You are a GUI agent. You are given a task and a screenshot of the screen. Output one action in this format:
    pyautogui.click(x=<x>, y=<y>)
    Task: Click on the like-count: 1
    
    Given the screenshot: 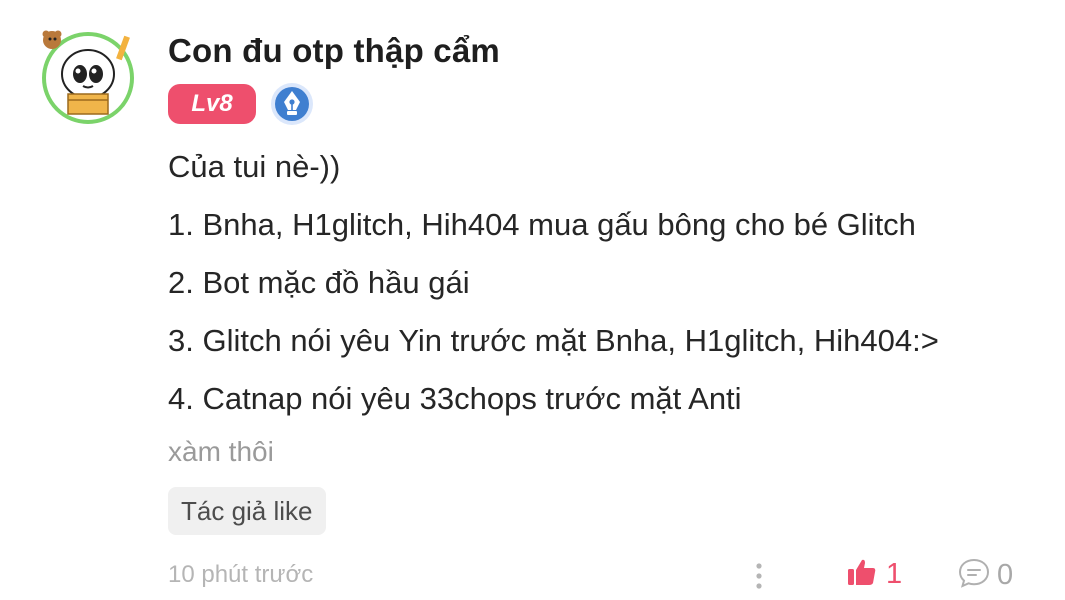 What is the action you would take?
    pyautogui.click(x=894, y=574)
    